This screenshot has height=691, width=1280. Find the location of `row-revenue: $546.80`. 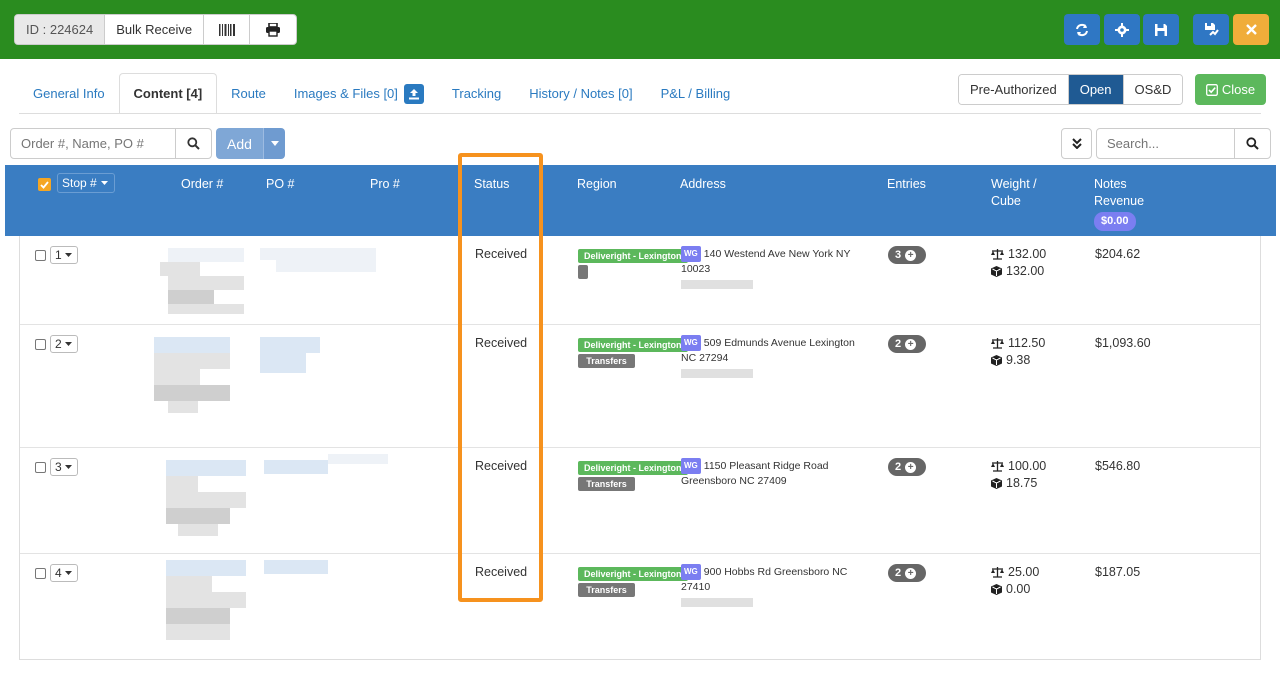

row-revenue: $546.80 is located at coordinates (1118, 466).